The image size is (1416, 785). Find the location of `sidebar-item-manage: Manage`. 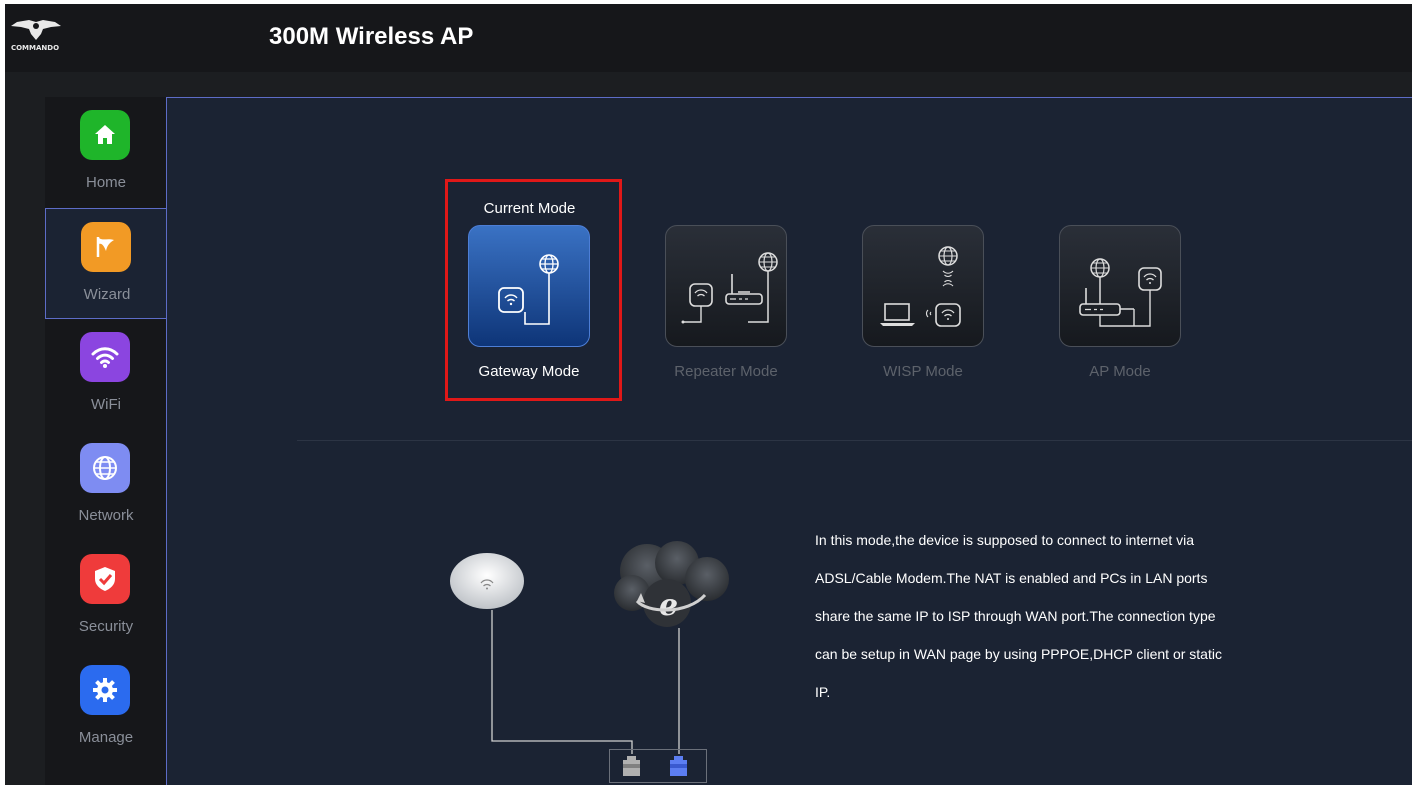

sidebar-item-manage: Manage is located at coordinates (106, 707).